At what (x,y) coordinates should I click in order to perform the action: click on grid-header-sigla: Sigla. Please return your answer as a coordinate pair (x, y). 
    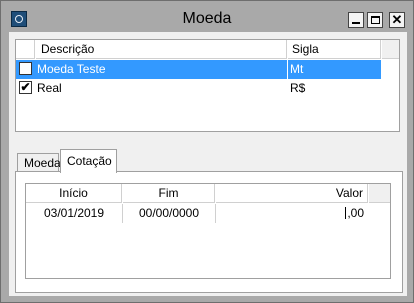
    Looking at the image, I should click on (334, 49).